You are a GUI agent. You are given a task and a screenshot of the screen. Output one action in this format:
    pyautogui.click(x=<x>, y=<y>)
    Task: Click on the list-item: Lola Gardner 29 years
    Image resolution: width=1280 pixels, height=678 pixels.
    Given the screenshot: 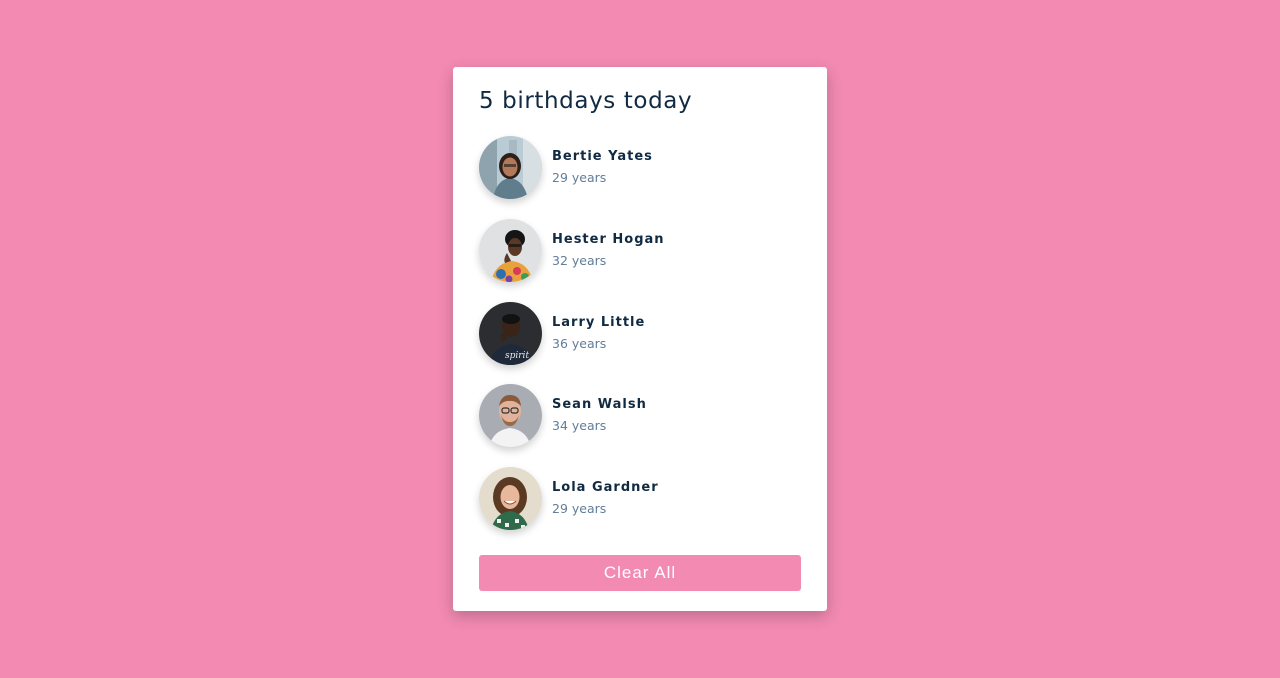 What is the action you would take?
    pyautogui.click(x=640, y=498)
    